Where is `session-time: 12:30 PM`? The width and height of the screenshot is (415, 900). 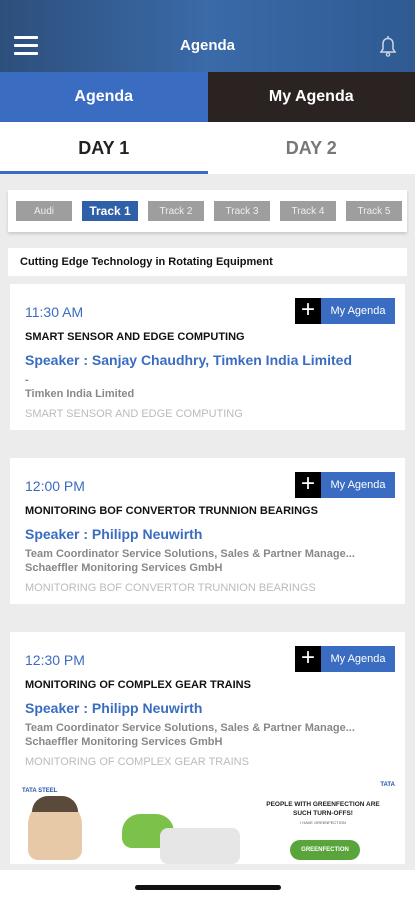 session-time: 12:30 PM is located at coordinates (55, 660).